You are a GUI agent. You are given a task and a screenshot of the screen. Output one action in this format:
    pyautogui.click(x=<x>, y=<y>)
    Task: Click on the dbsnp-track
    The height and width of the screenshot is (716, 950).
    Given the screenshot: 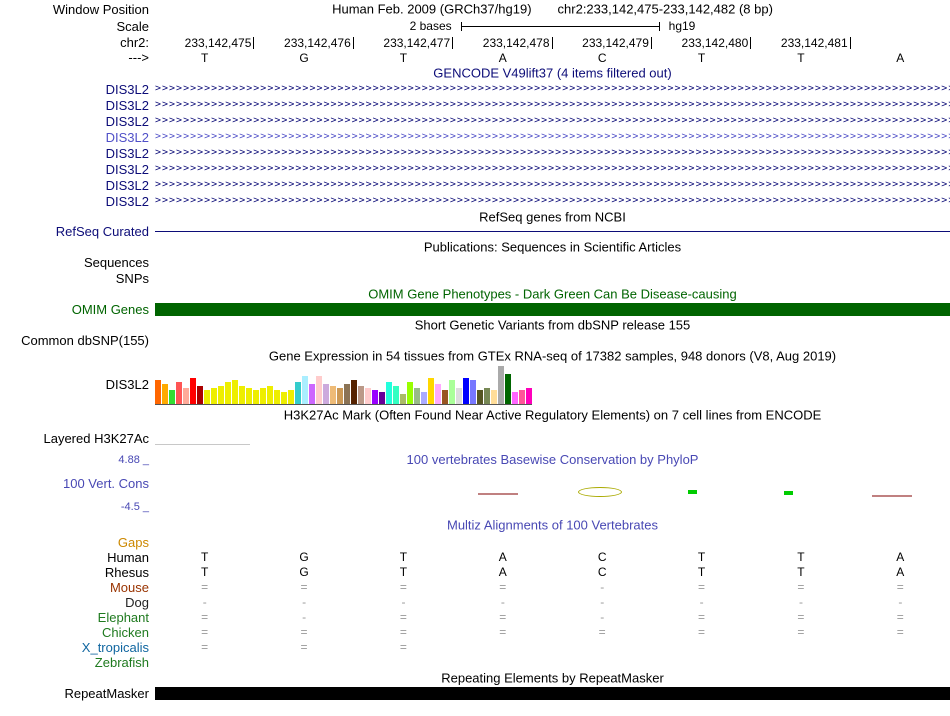 What is the action you would take?
    pyautogui.click(x=552, y=340)
    